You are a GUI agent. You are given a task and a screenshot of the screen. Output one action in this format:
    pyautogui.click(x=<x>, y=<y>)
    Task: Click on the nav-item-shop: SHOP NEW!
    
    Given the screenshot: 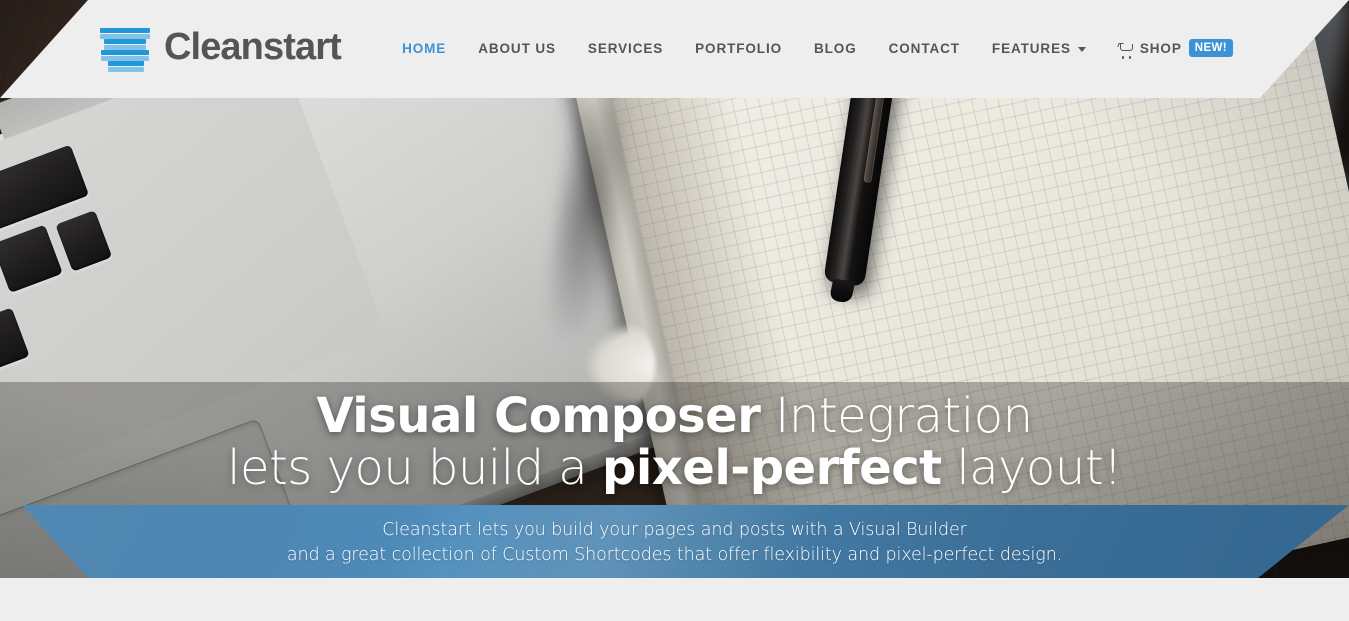 What is the action you would take?
    pyautogui.click(x=1175, y=49)
    